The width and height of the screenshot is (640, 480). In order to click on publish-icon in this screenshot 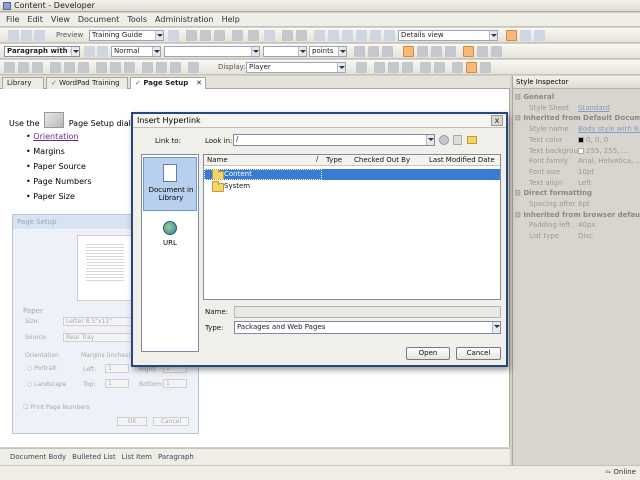, I will do `click(39, 35)`.